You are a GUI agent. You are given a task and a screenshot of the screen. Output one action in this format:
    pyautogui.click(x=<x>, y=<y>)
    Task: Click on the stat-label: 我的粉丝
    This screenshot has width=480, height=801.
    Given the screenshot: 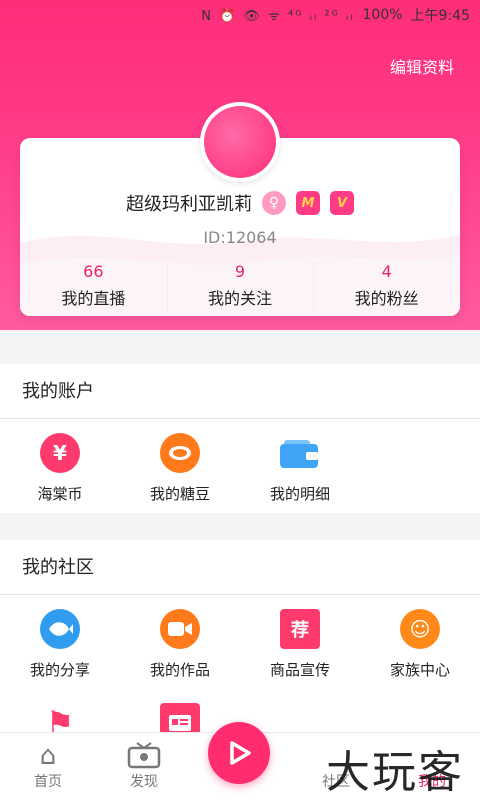 What is the action you would take?
    pyautogui.click(x=386, y=298)
    